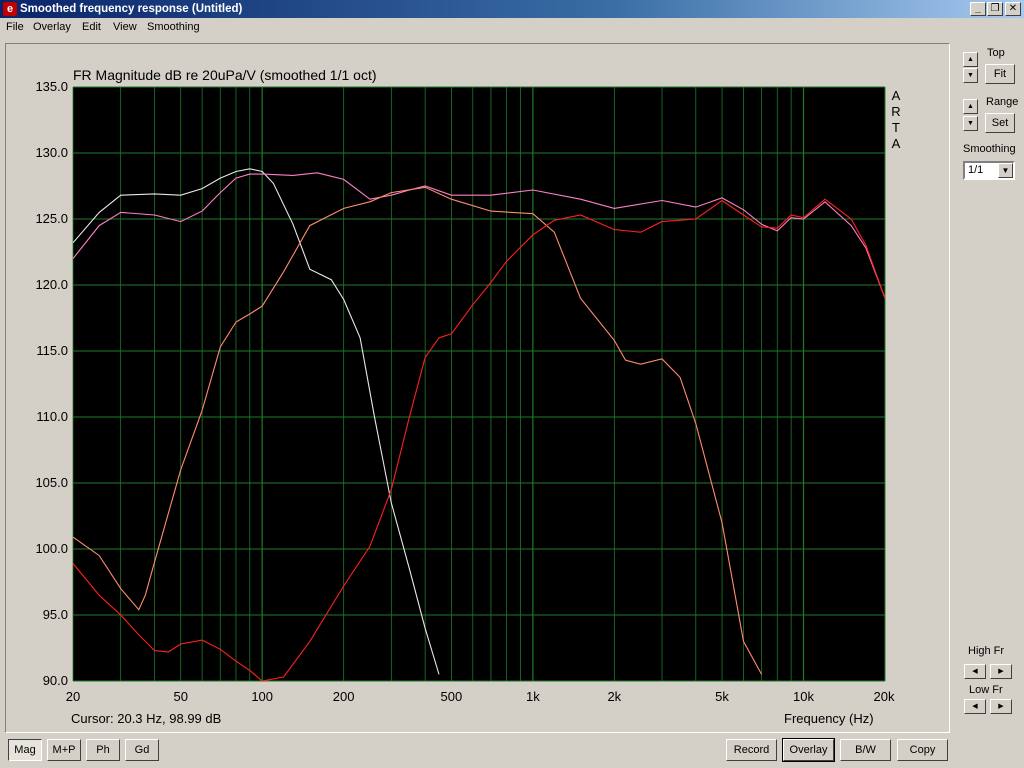 This screenshot has width=1024, height=768. What do you see at coordinates (51, 218) in the screenshot?
I see `y-tick-label: 125.0` at bounding box center [51, 218].